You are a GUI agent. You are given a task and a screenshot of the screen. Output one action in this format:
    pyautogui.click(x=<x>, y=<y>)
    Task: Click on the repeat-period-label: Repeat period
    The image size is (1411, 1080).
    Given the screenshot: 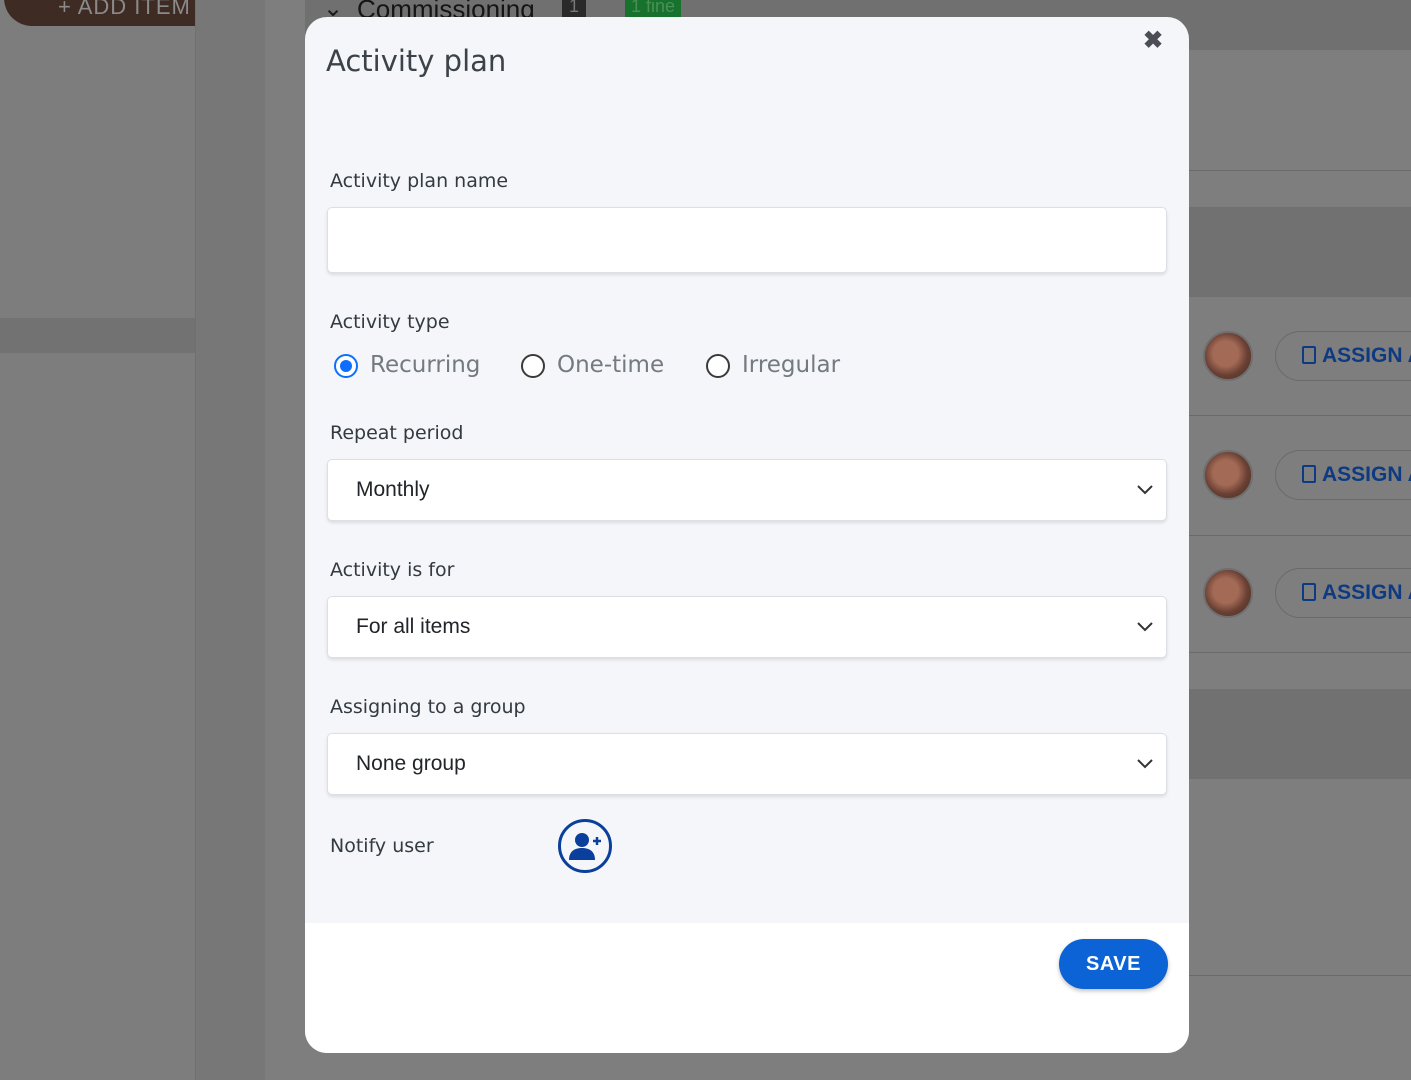 What is the action you would take?
    pyautogui.click(x=397, y=433)
    